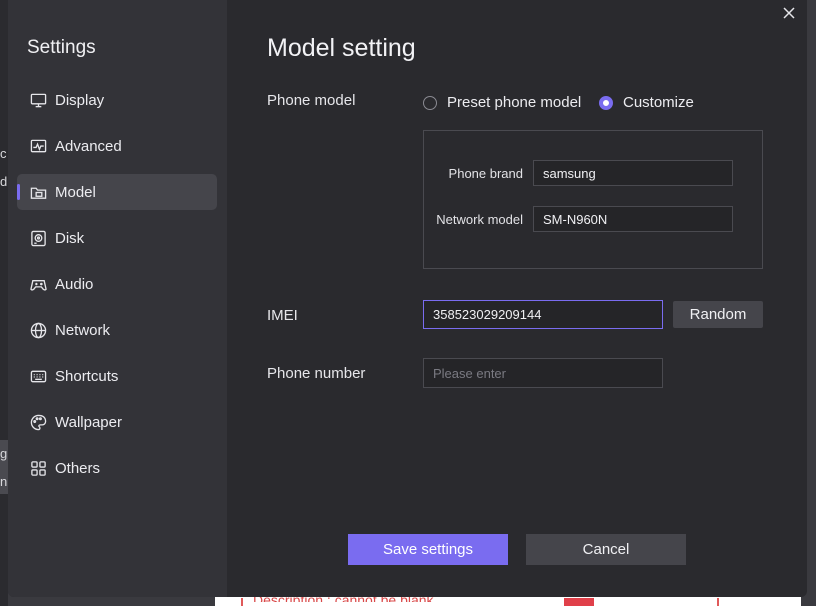  I want to click on radio-customize: Customize, so click(646, 102).